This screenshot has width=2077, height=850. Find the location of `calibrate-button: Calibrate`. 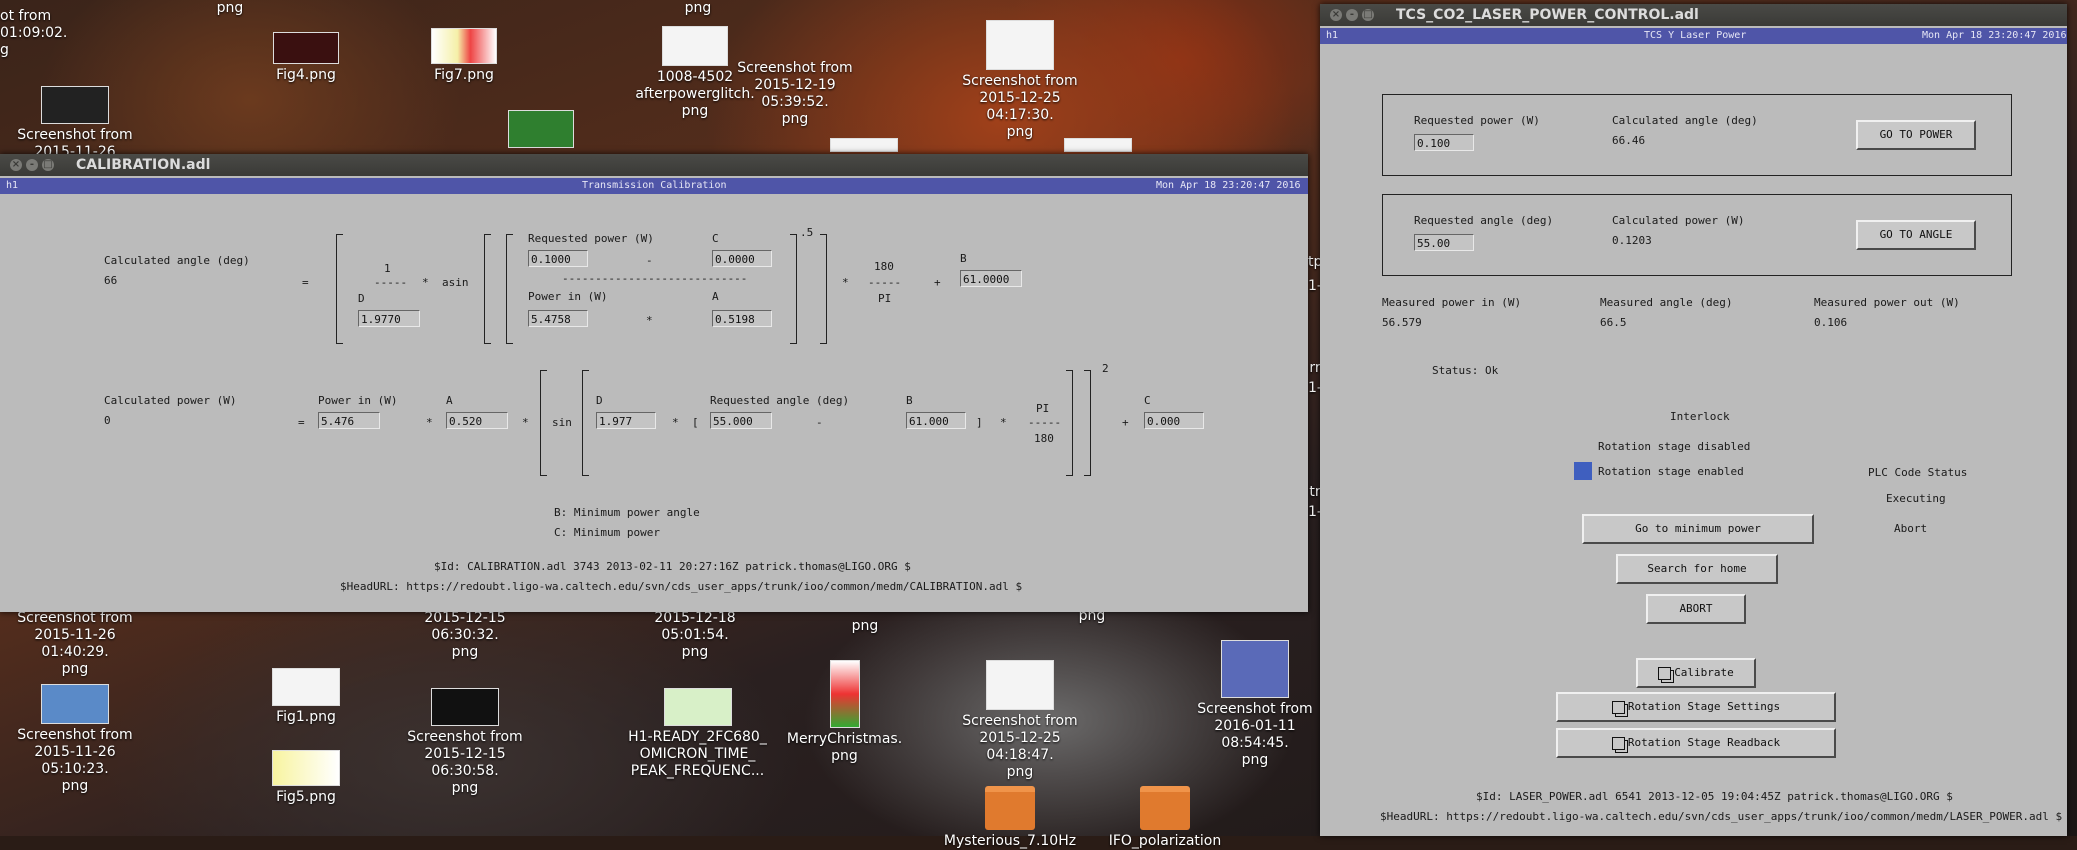

calibrate-button: Calibrate is located at coordinates (1696, 673).